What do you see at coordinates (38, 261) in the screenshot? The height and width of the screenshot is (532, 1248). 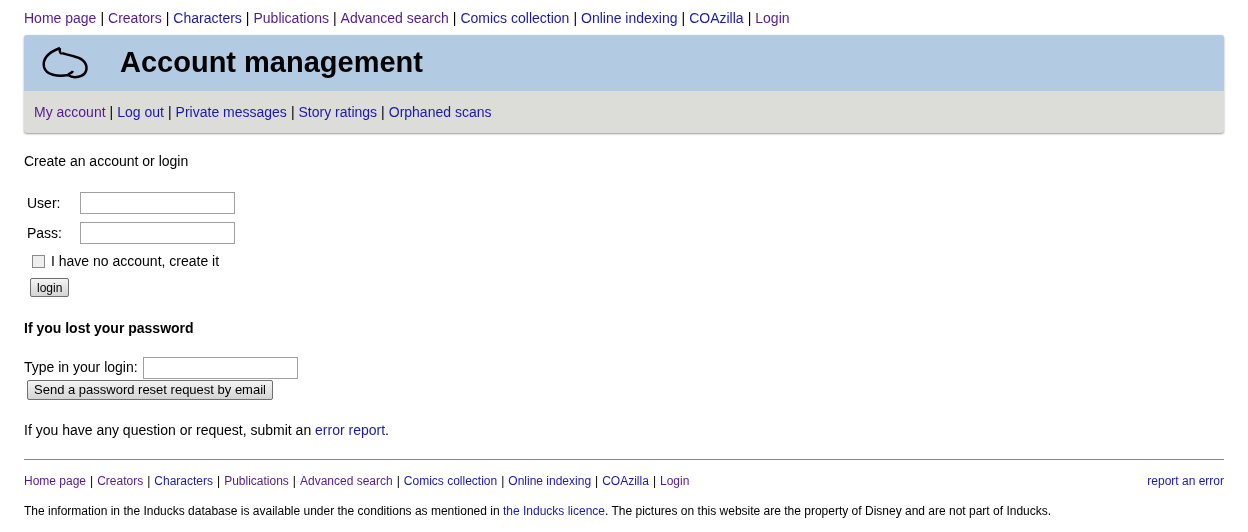 I see `checkbox` at bounding box center [38, 261].